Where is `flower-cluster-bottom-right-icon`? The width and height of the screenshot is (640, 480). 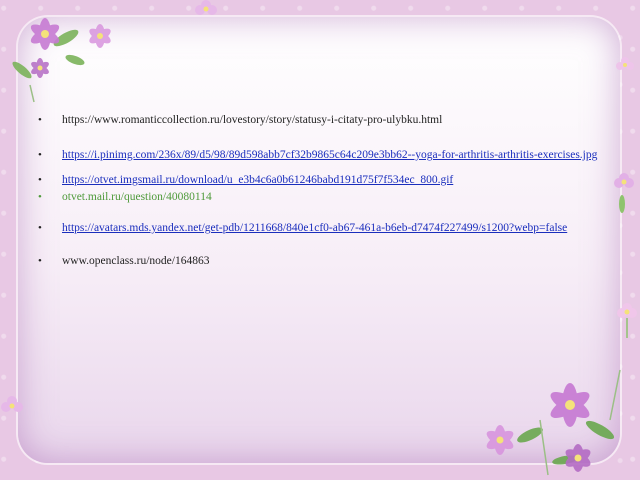 flower-cluster-bottom-right-icon is located at coordinates (553, 422).